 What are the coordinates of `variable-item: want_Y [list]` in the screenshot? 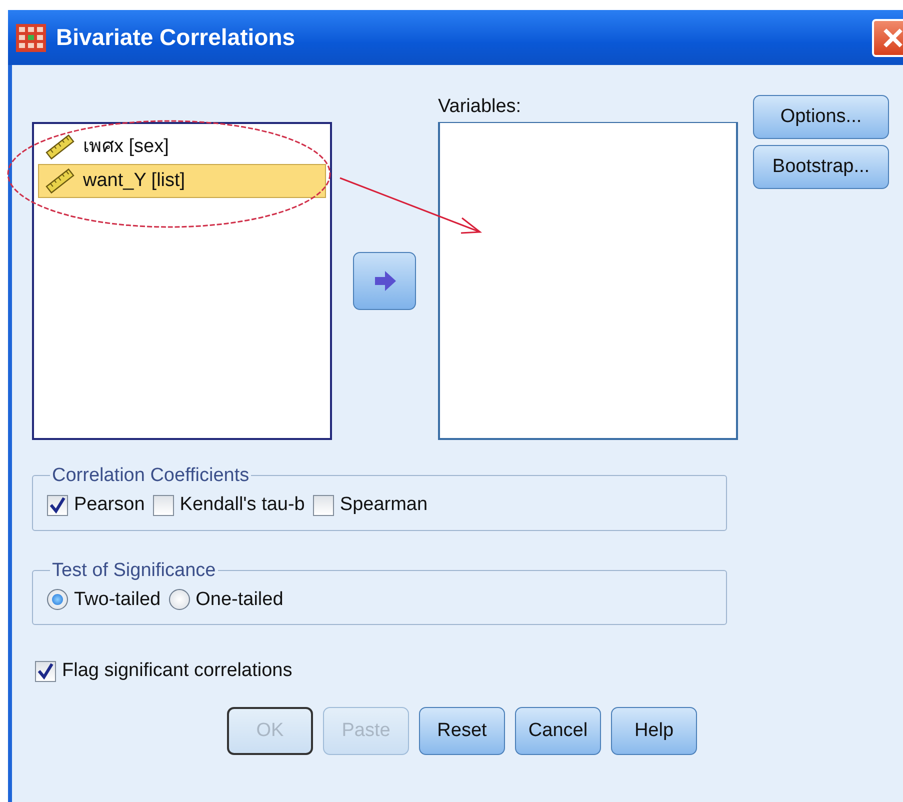 It's located at (182, 181).